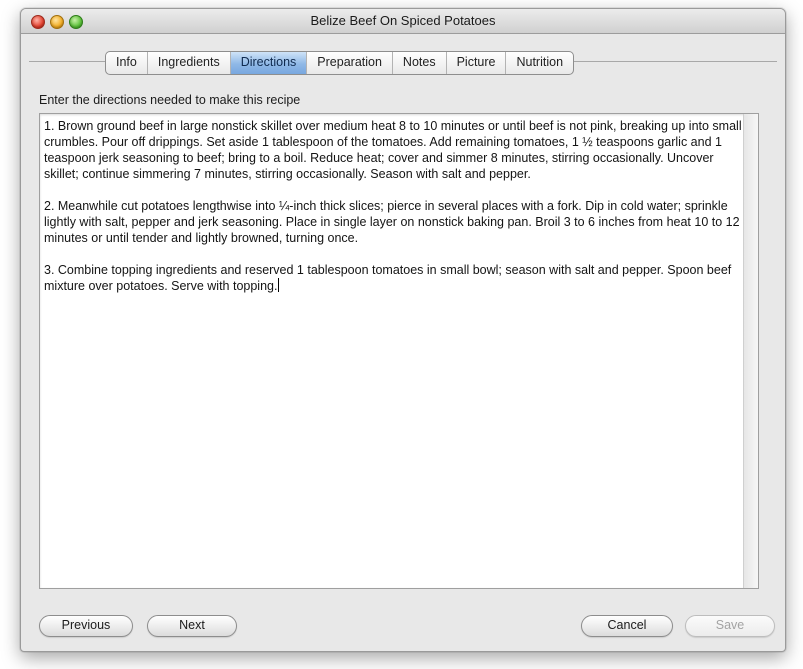 The width and height of the screenshot is (803, 669). I want to click on window-title: Belize Beef On Spiced Potatoes, so click(403, 20).